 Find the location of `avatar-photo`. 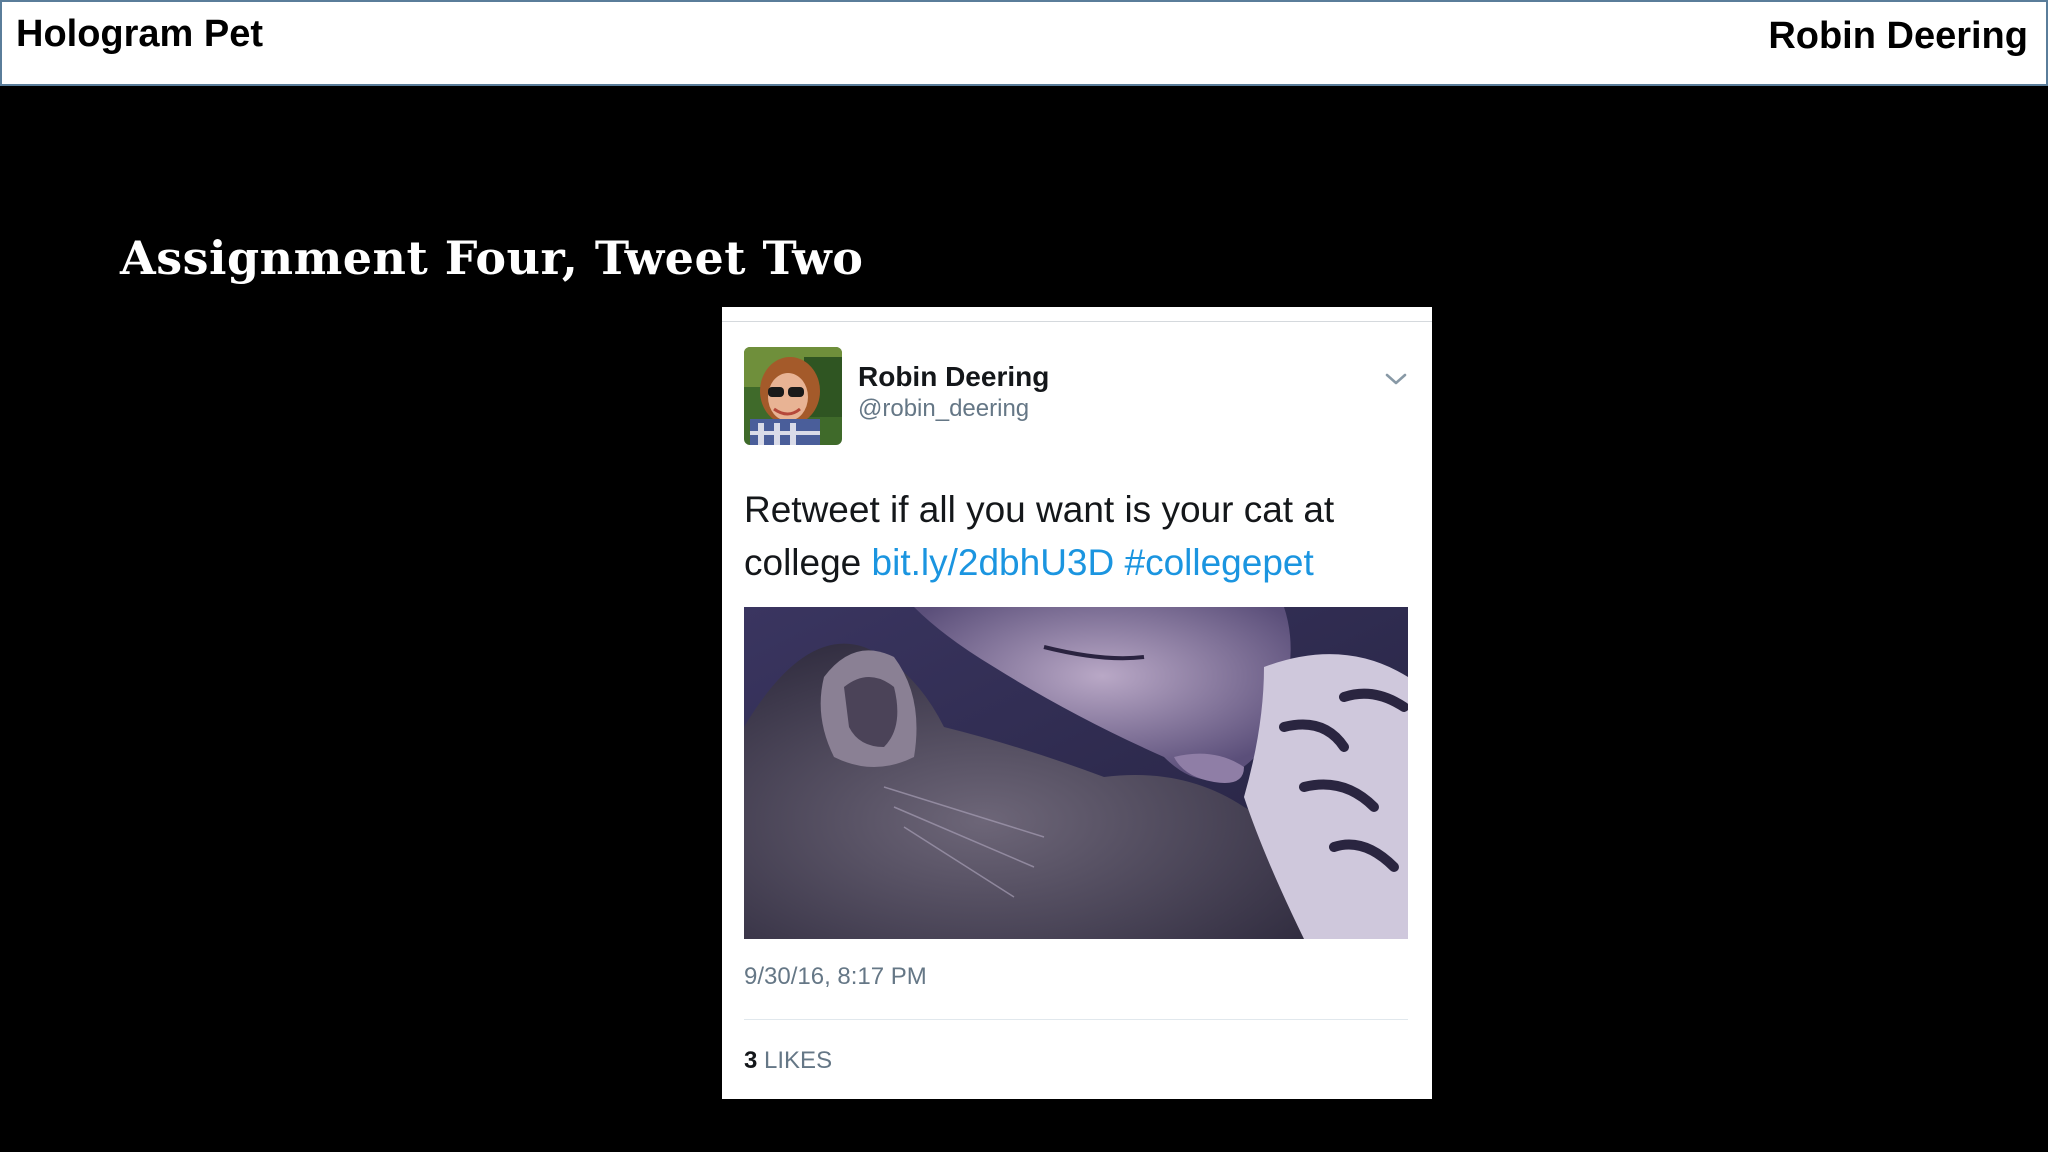

avatar-photo is located at coordinates (793, 396).